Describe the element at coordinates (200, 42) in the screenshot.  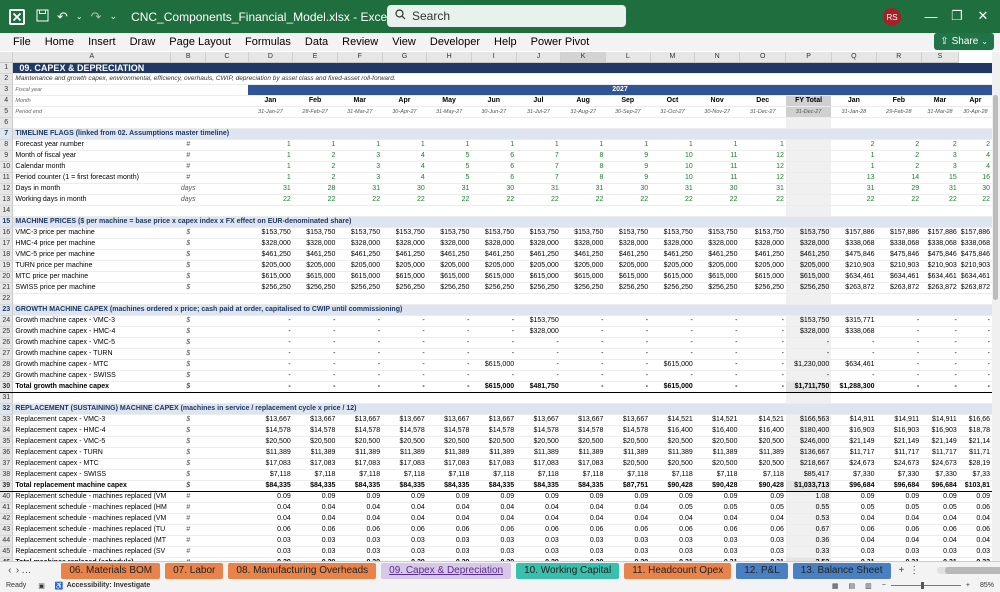
I see `menu-item-page-layout: Page Layout` at that location.